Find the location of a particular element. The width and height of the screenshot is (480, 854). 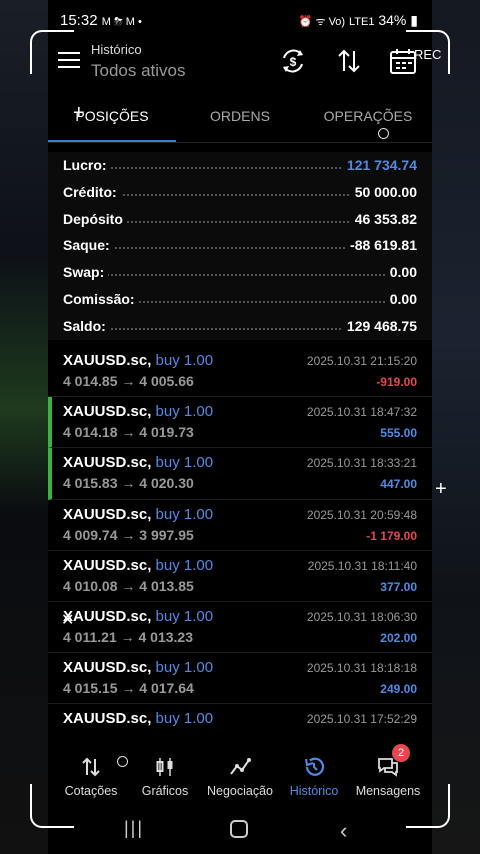

recent-apps-icon: ||| is located at coordinates (134, 828).